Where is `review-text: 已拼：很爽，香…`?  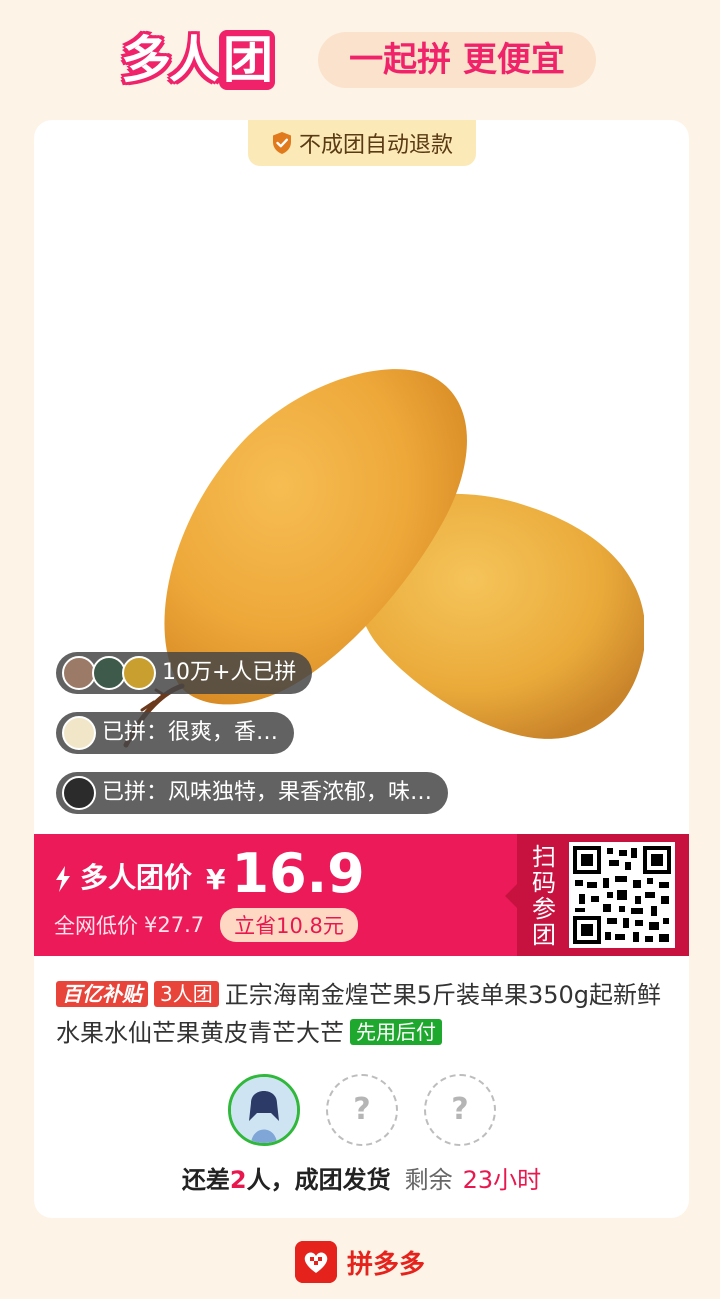
review-text: 已拼：很爽，香… is located at coordinates (190, 732).